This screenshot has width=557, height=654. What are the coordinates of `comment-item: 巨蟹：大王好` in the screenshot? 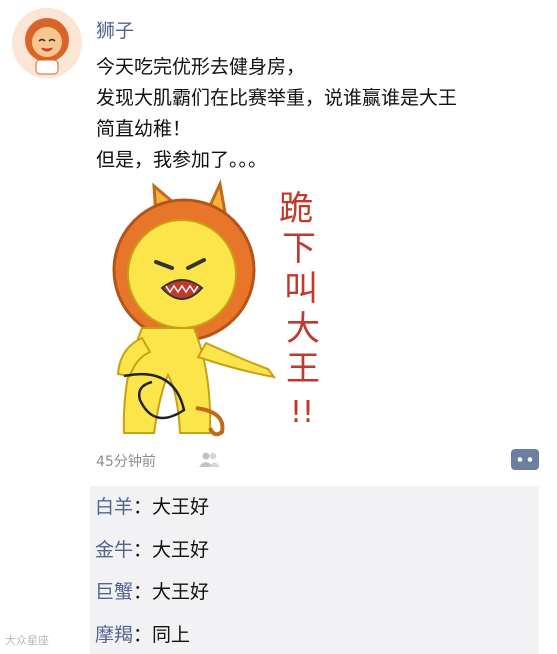 It's located at (152, 592).